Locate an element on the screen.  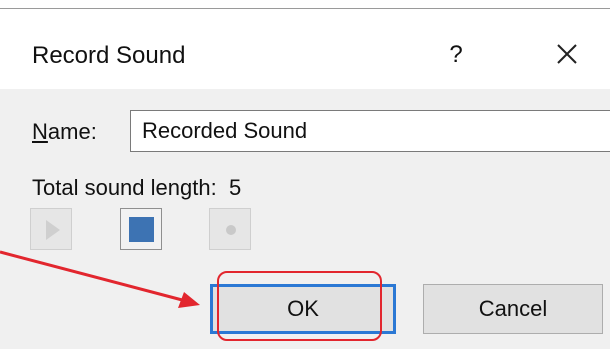
dialog-title: Record Sound is located at coordinates (109, 55).